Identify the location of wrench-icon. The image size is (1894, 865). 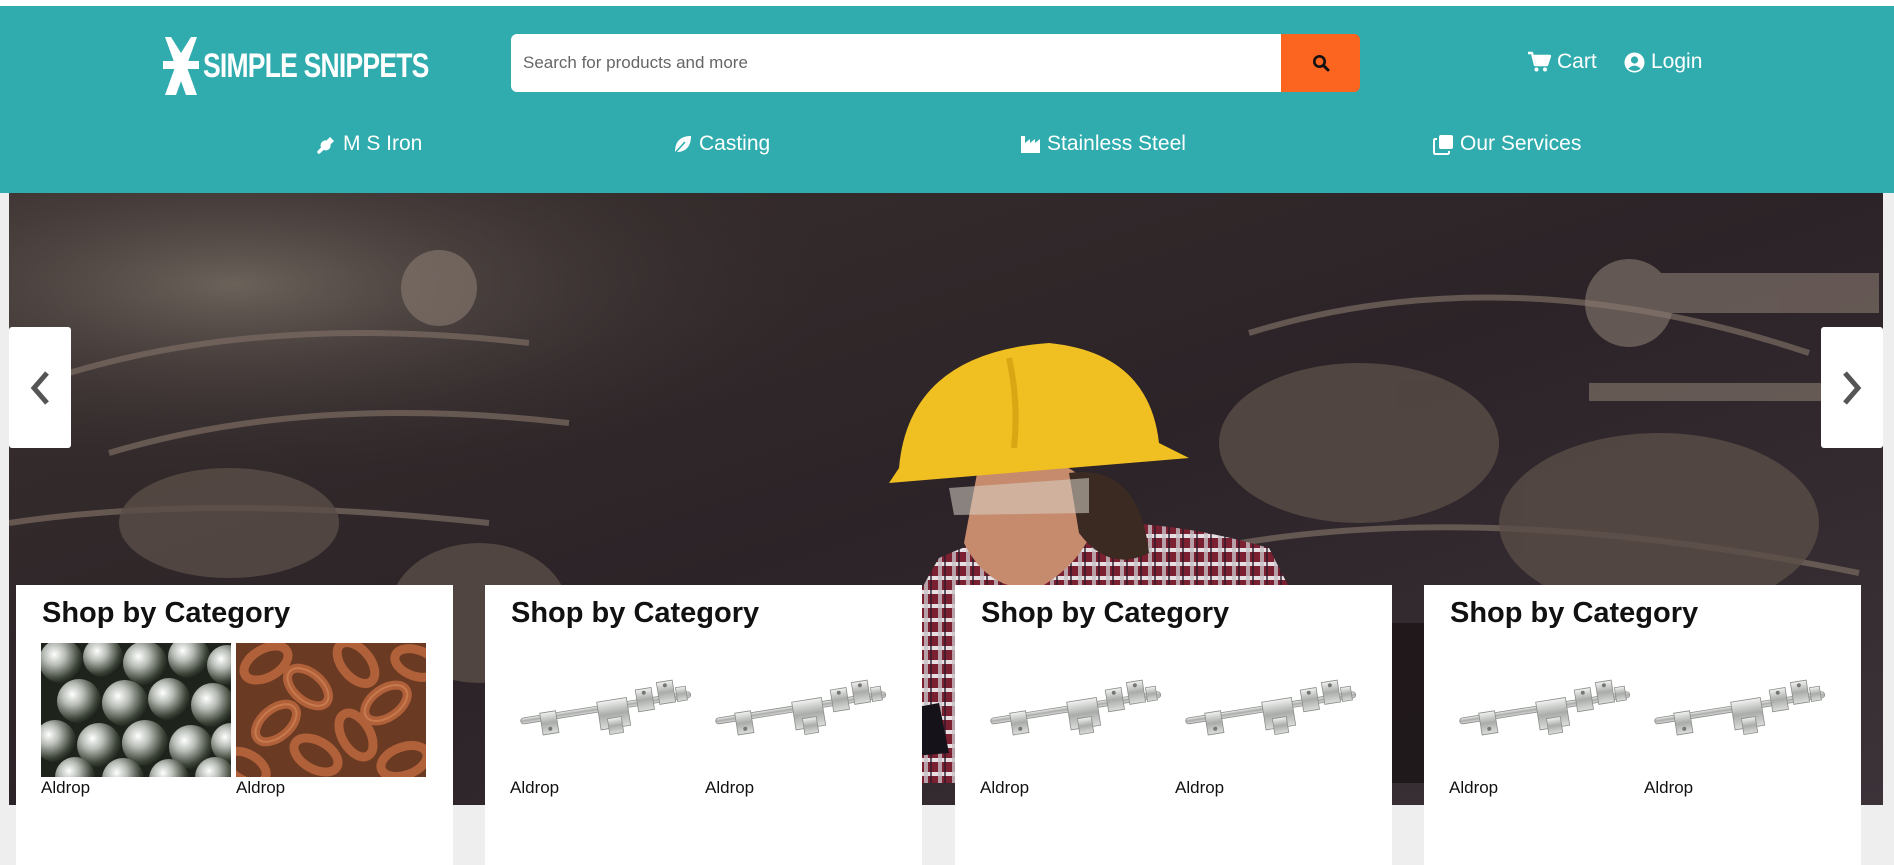
(325, 145).